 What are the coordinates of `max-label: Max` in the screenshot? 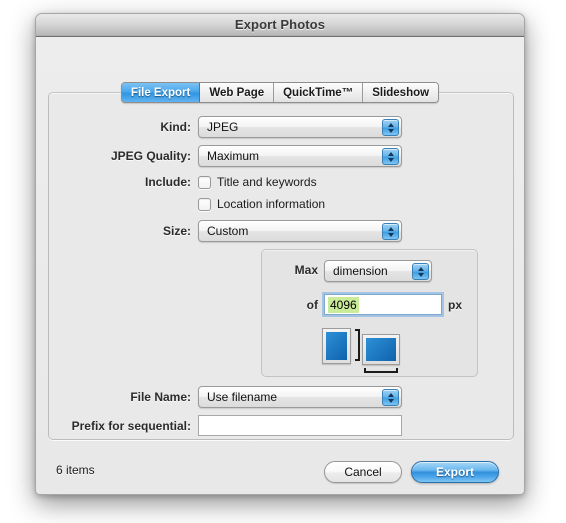 It's located at (306, 270).